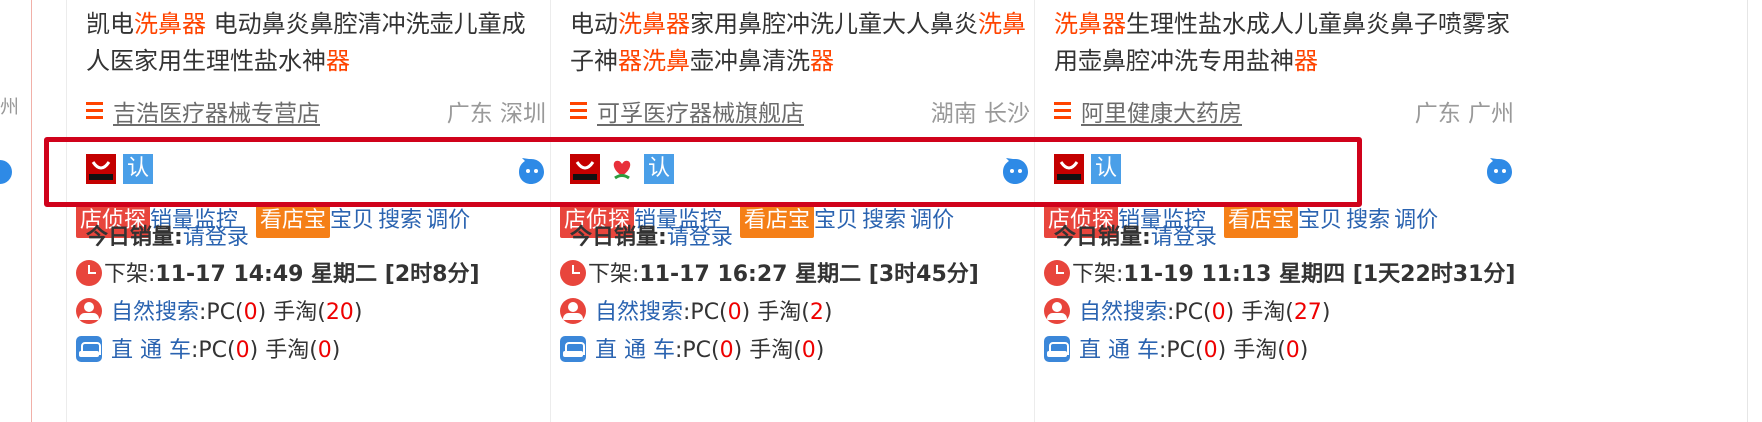 Image resolution: width=1762 pixels, height=422 pixels. Describe the element at coordinates (809, 274) in the screenshot. I see `offshelf-time: 11-17 16:27 星期二 [3时45分]` at that location.